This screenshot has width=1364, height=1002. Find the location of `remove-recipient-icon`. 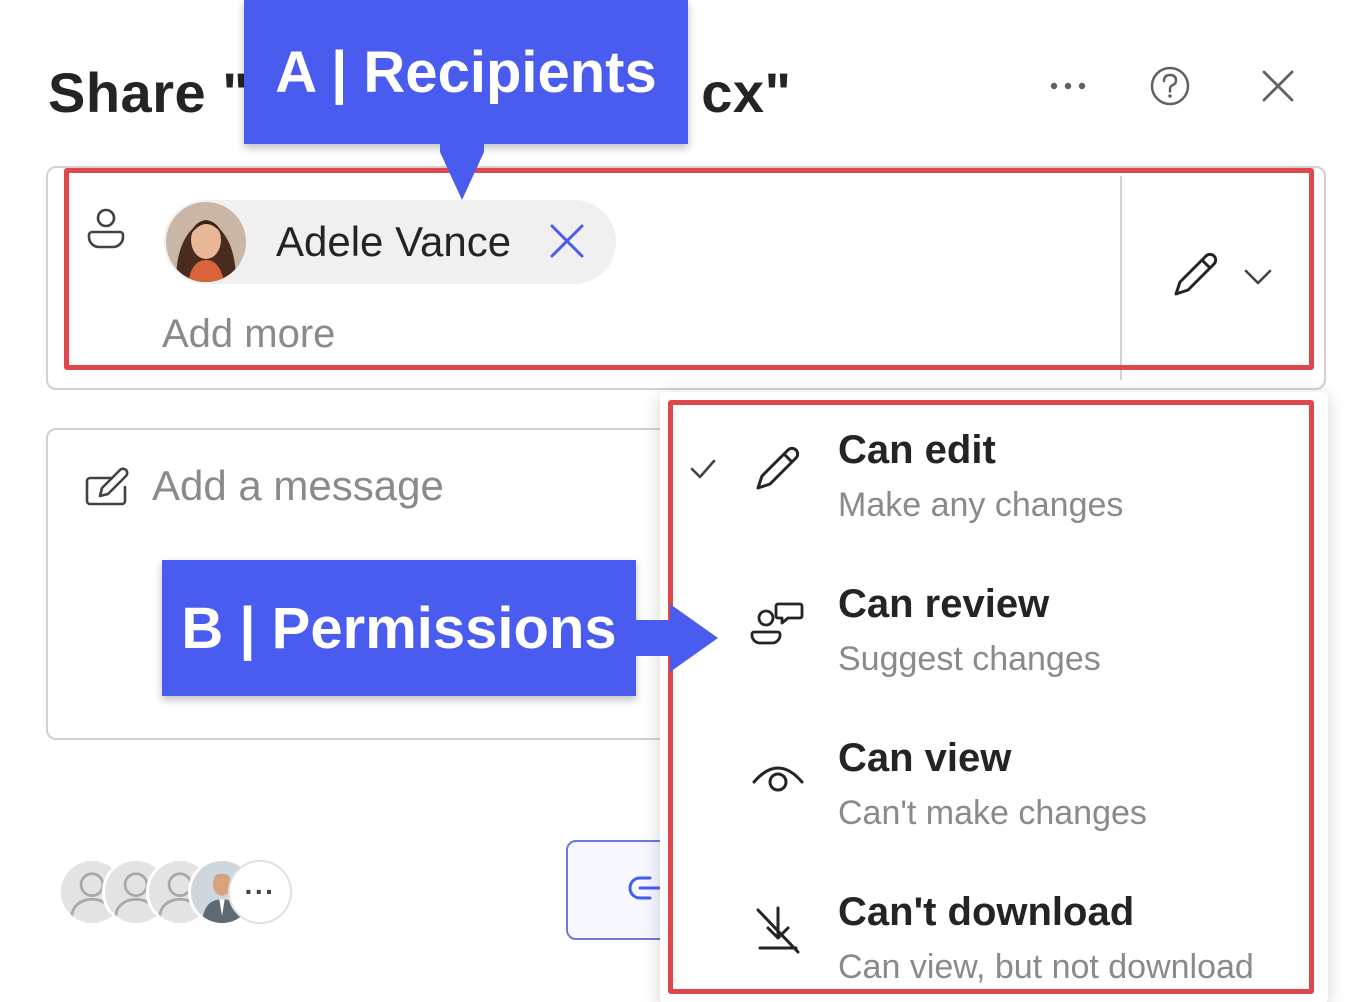

remove-recipient-icon is located at coordinates (567, 241).